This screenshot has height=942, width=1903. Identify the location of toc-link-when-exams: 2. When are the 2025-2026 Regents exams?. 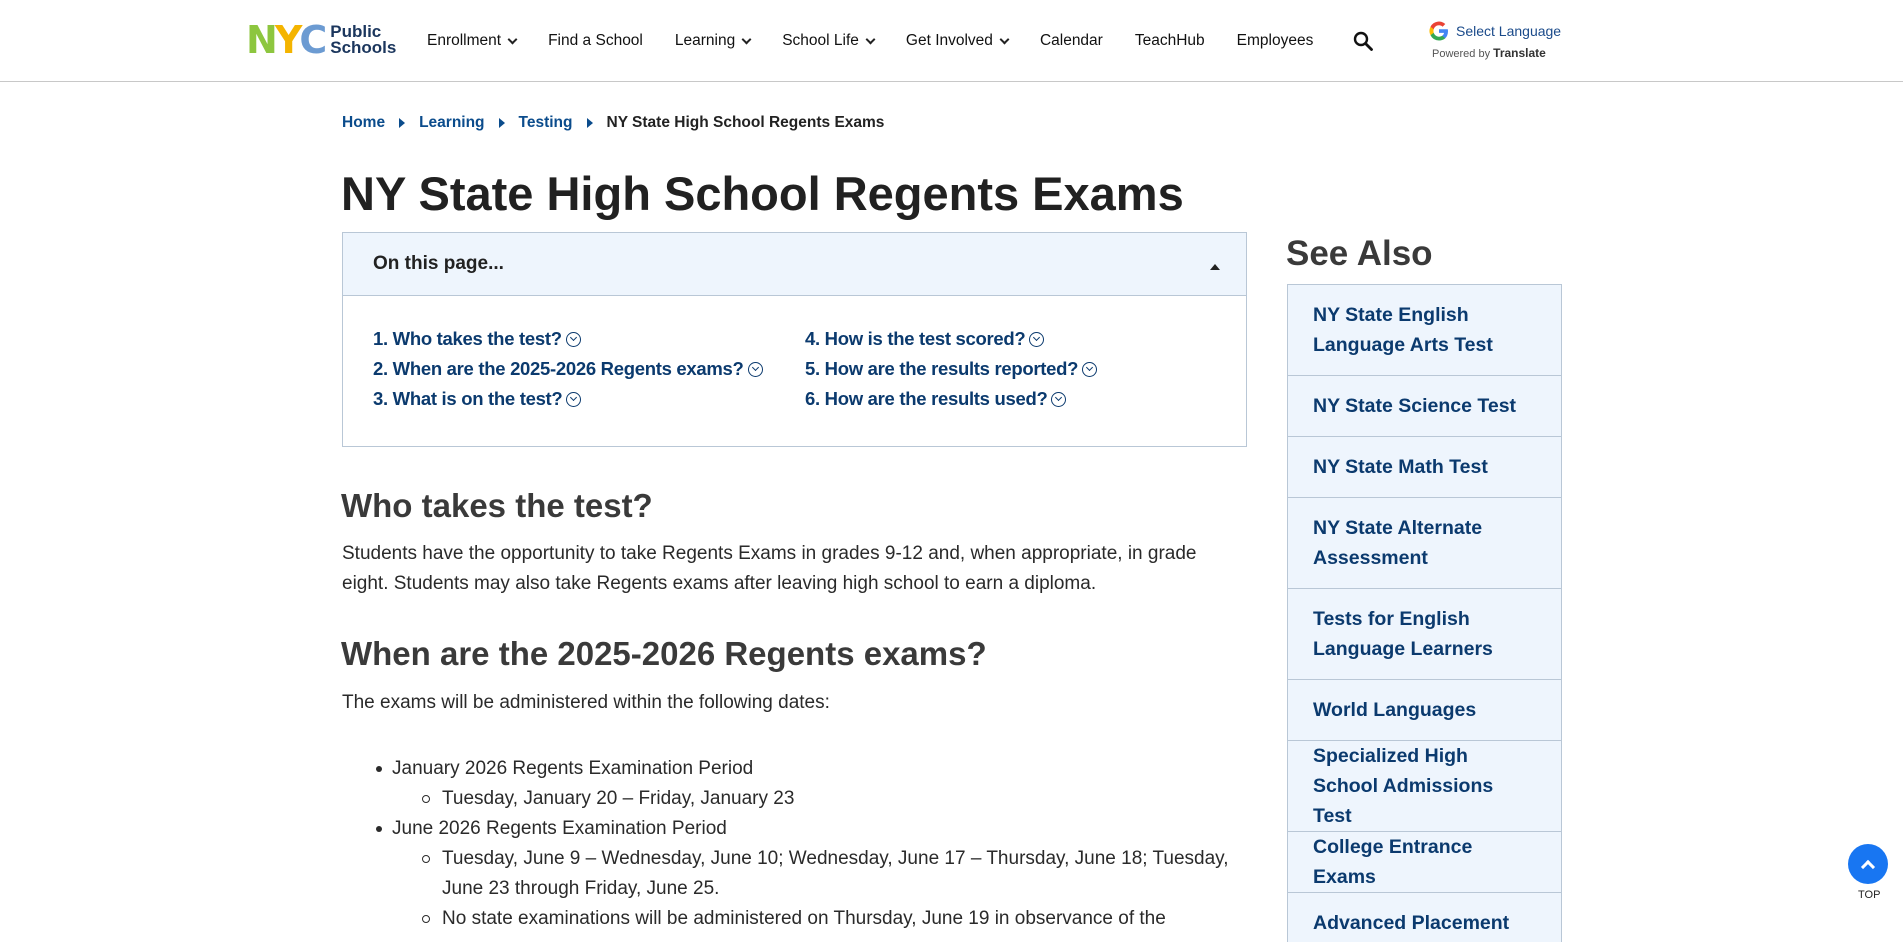
(589, 369).